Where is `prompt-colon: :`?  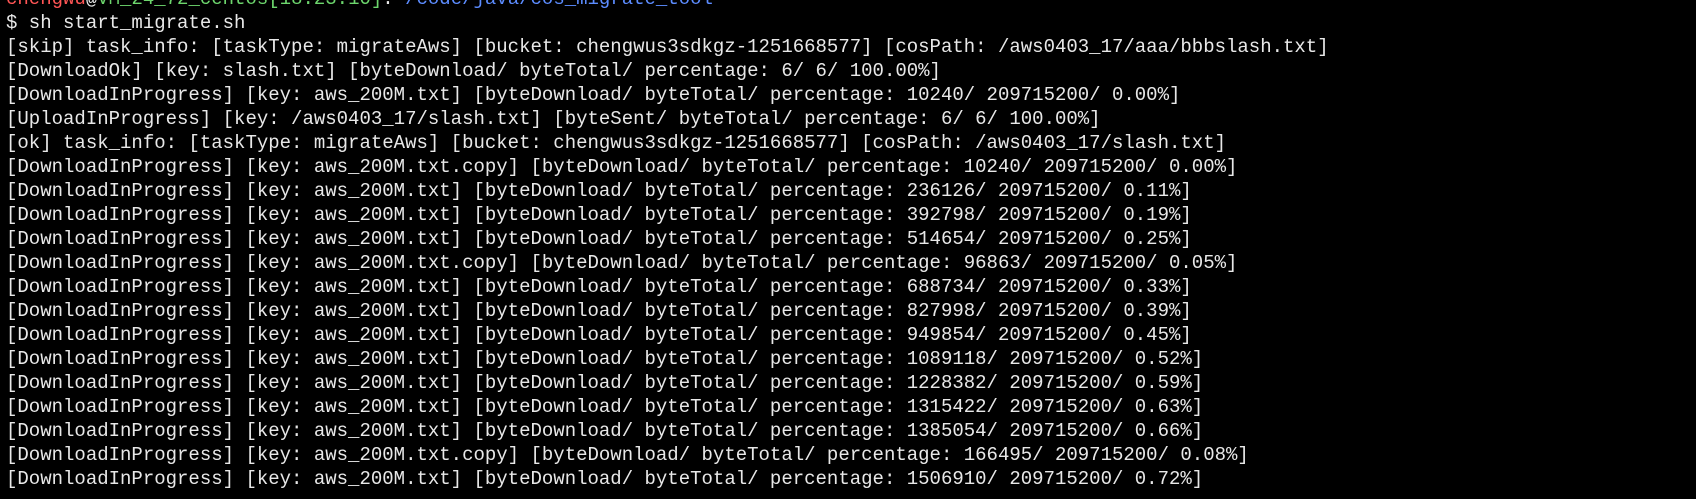 prompt-colon: : is located at coordinates (387, 5).